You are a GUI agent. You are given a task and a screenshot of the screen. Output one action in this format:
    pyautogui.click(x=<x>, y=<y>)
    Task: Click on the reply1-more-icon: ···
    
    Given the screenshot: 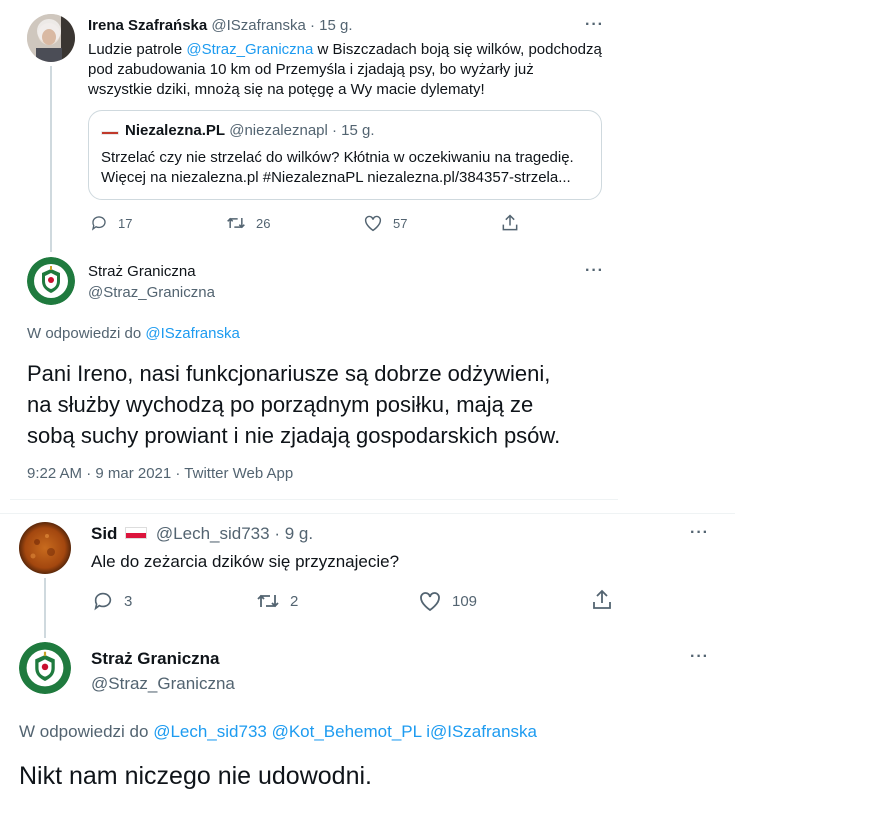 What is the action you would take?
    pyautogui.click(x=594, y=271)
    